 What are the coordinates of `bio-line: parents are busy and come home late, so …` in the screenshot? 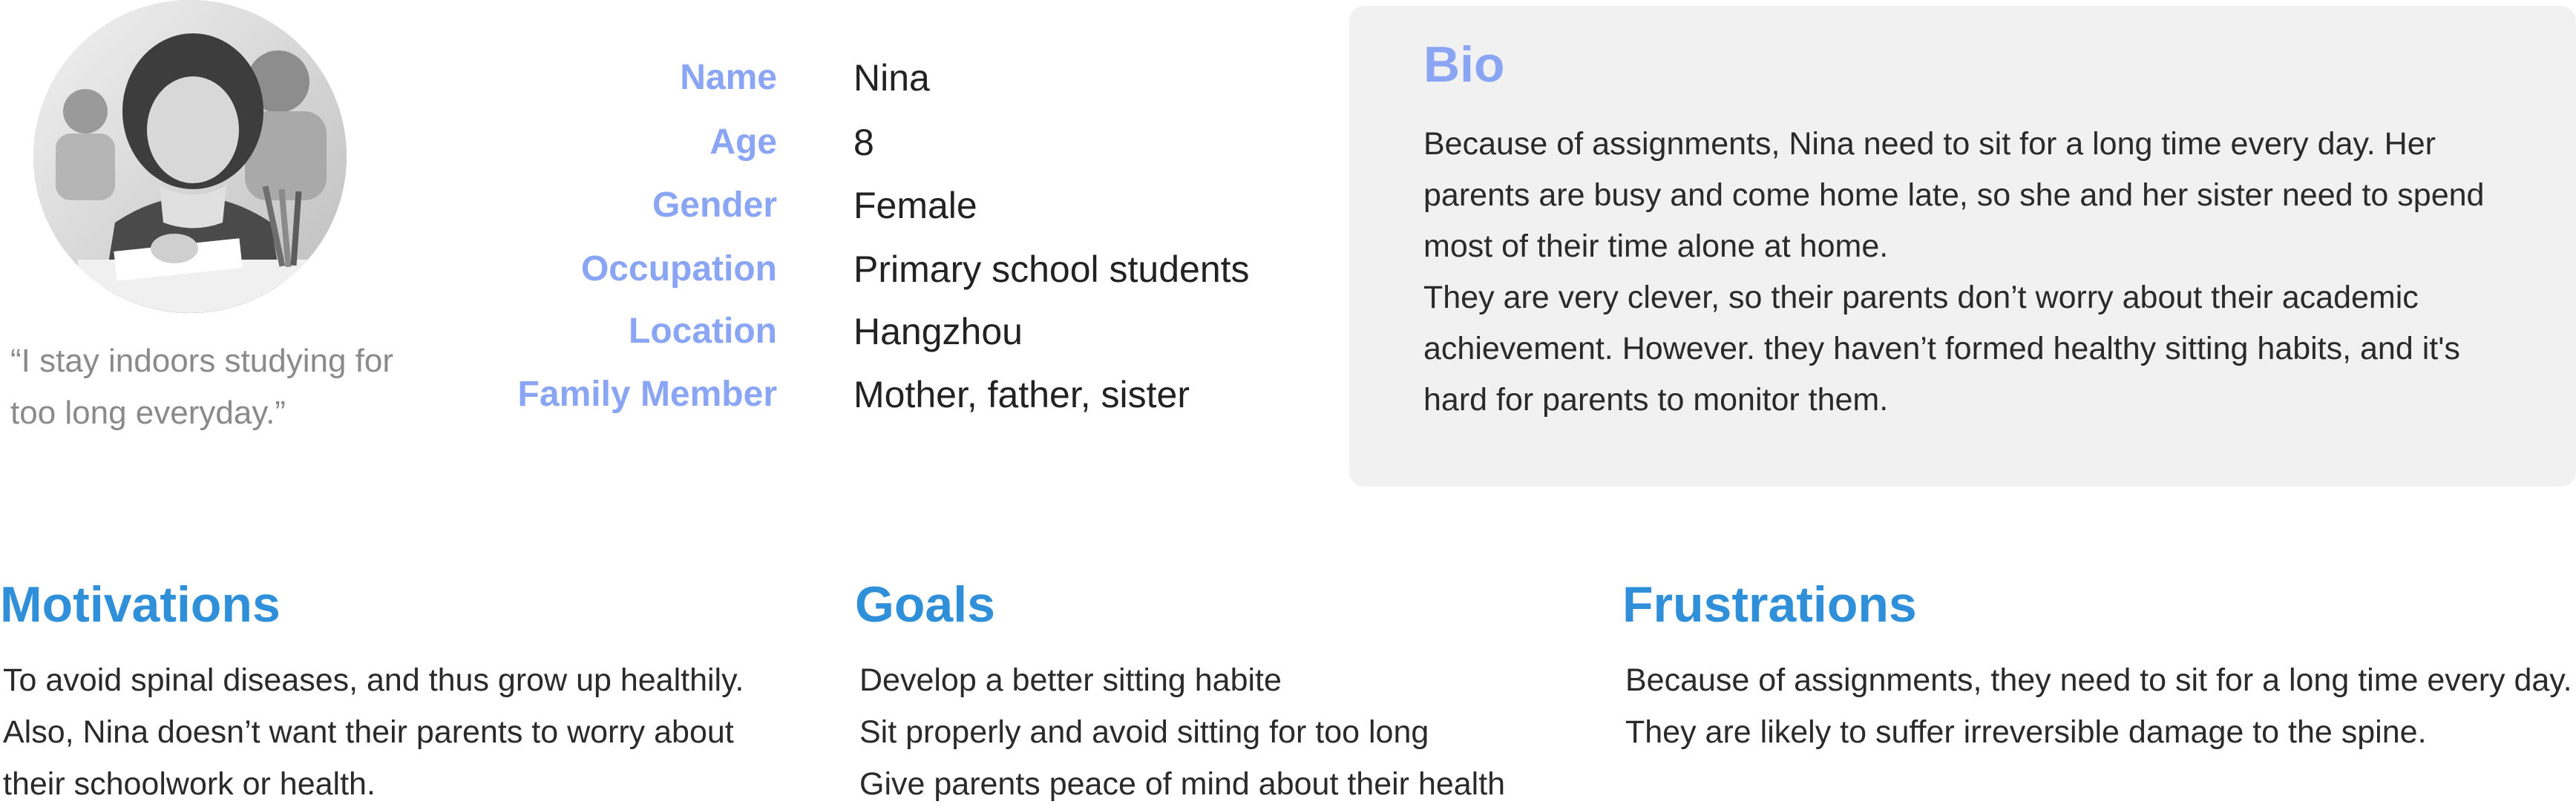 It's located at (1954, 195).